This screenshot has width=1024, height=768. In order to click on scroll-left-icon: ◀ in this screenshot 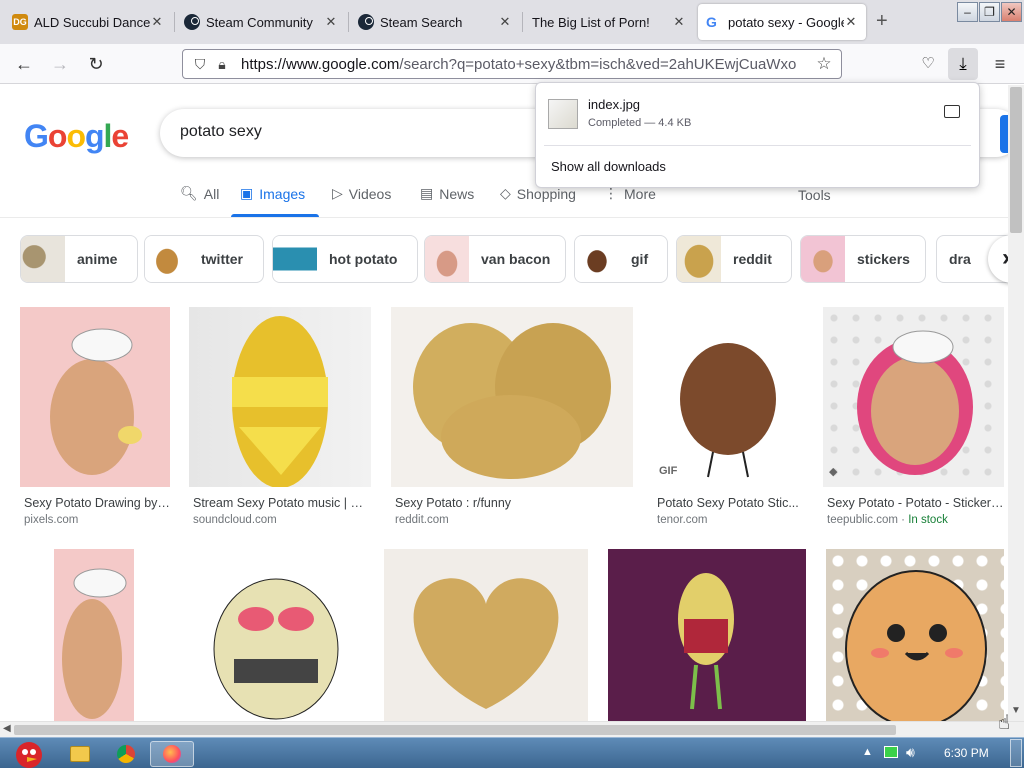, I will do `click(7, 728)`.